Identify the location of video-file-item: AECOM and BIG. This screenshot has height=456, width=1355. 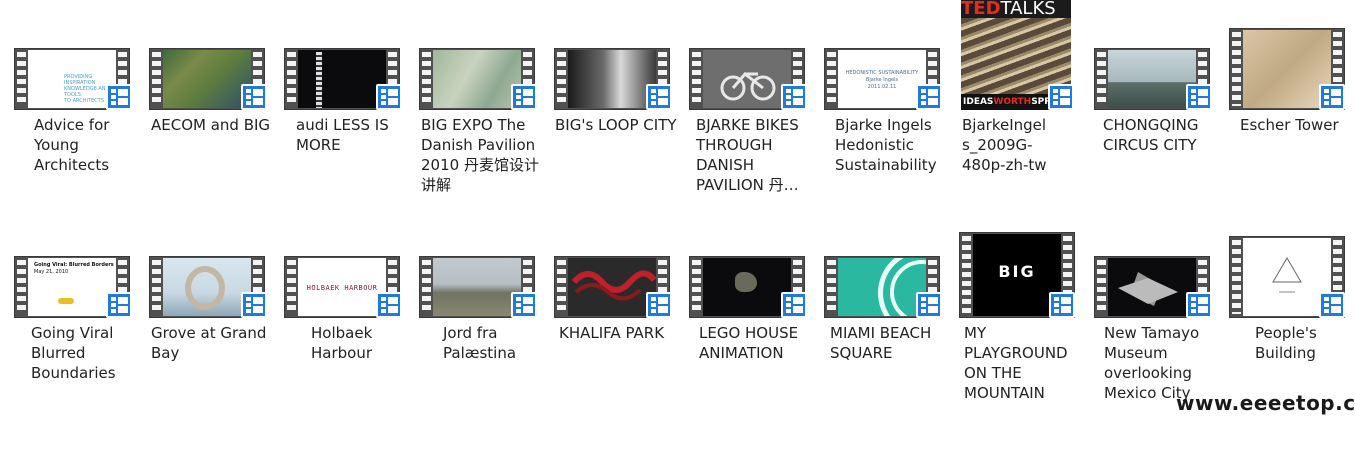
(214, 148).